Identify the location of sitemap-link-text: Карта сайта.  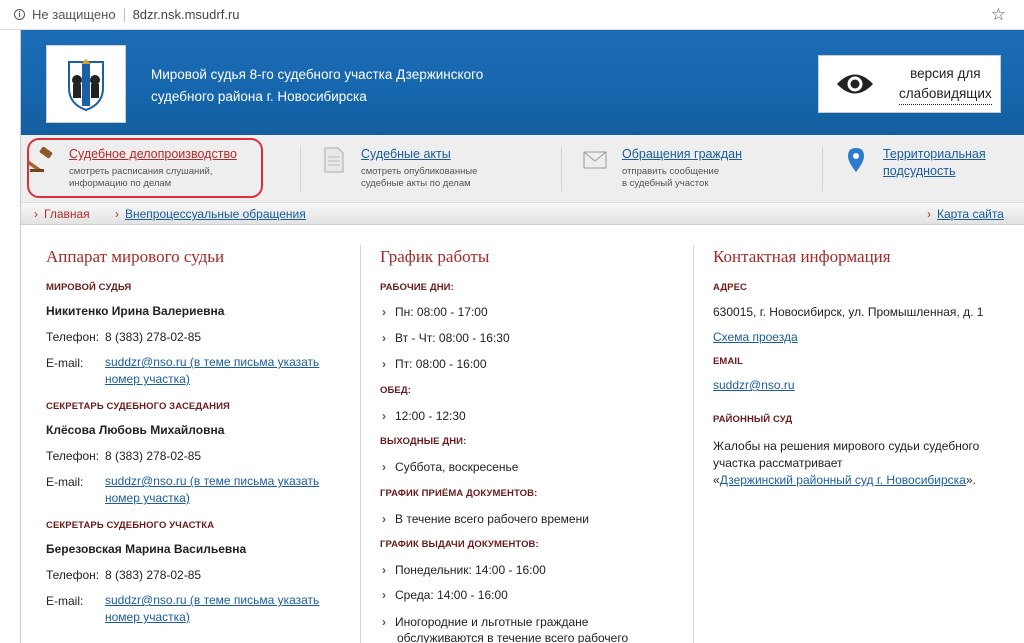
(970, 214).